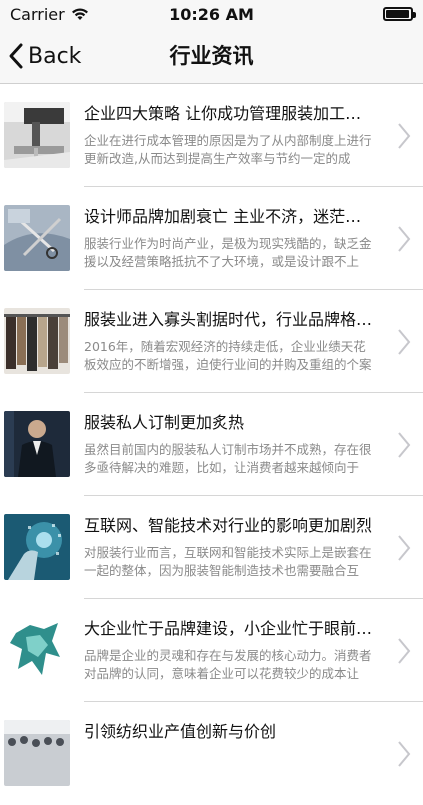 This screenshot has width=423, height=805. What do you see at coordinates (37, 341) in the screenshot?
I see `clothing-rack-thumbnail` at bounding box center [37, 341].